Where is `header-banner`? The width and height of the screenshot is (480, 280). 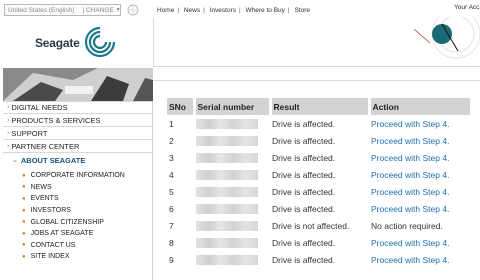
header-banner is located at coordinates (316, 42).